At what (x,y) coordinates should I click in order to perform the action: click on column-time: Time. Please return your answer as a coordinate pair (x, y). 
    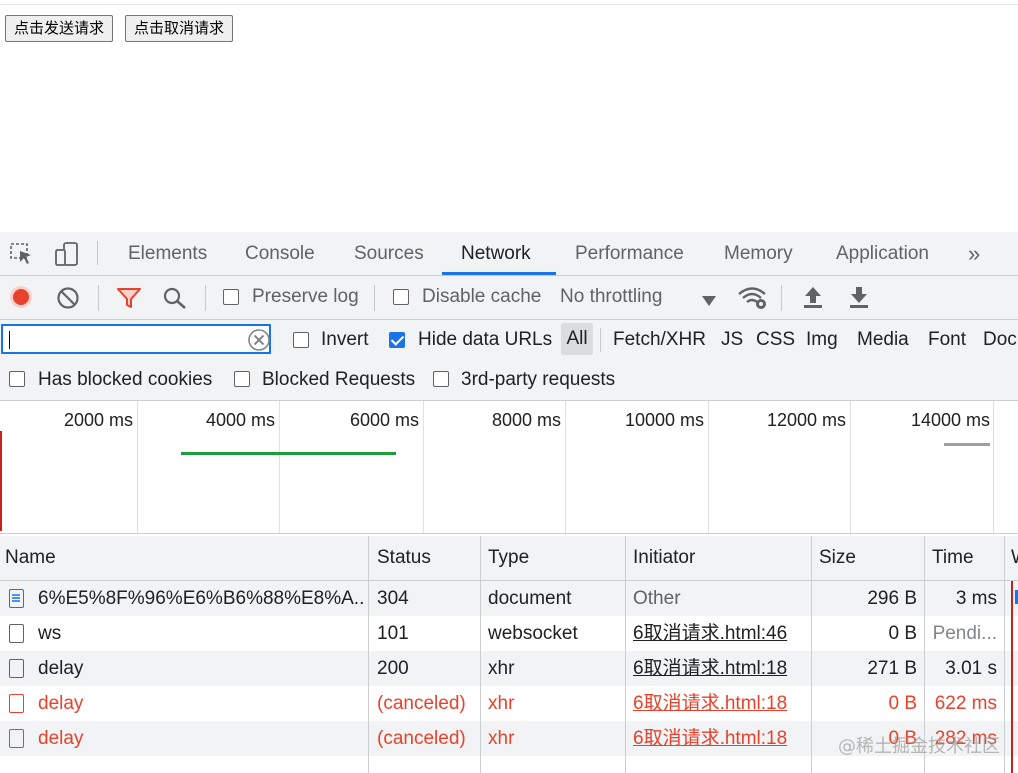
    Looking at the image, I should click on (953, 558).